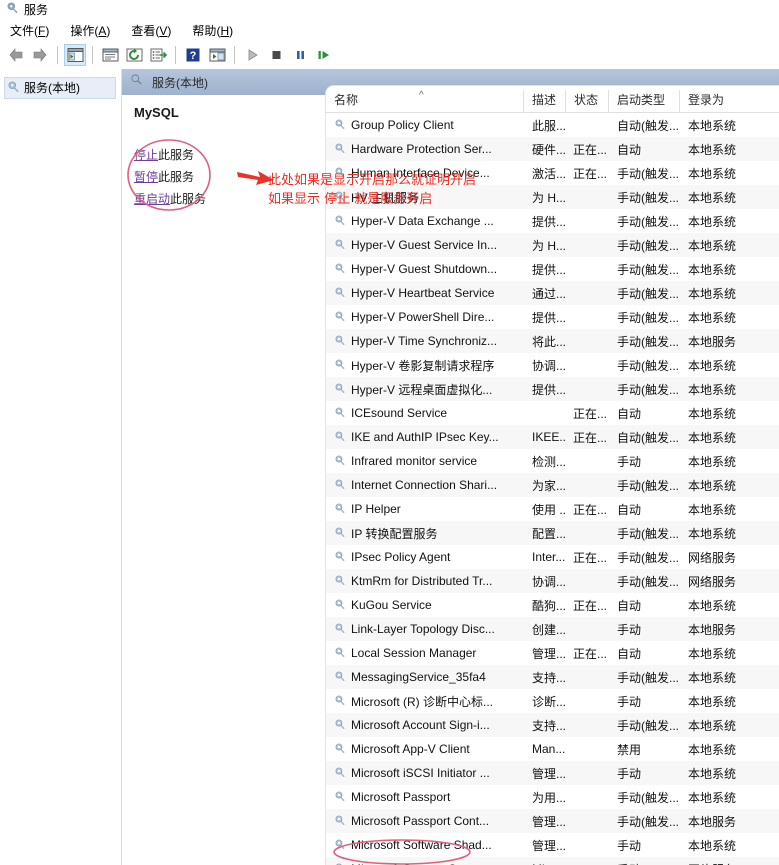 This screenshot has width=779, height=865. What do you see at coordinates (40, 55) in the screenshot?
I see `forward-icon` at bounding box center [40, 55].